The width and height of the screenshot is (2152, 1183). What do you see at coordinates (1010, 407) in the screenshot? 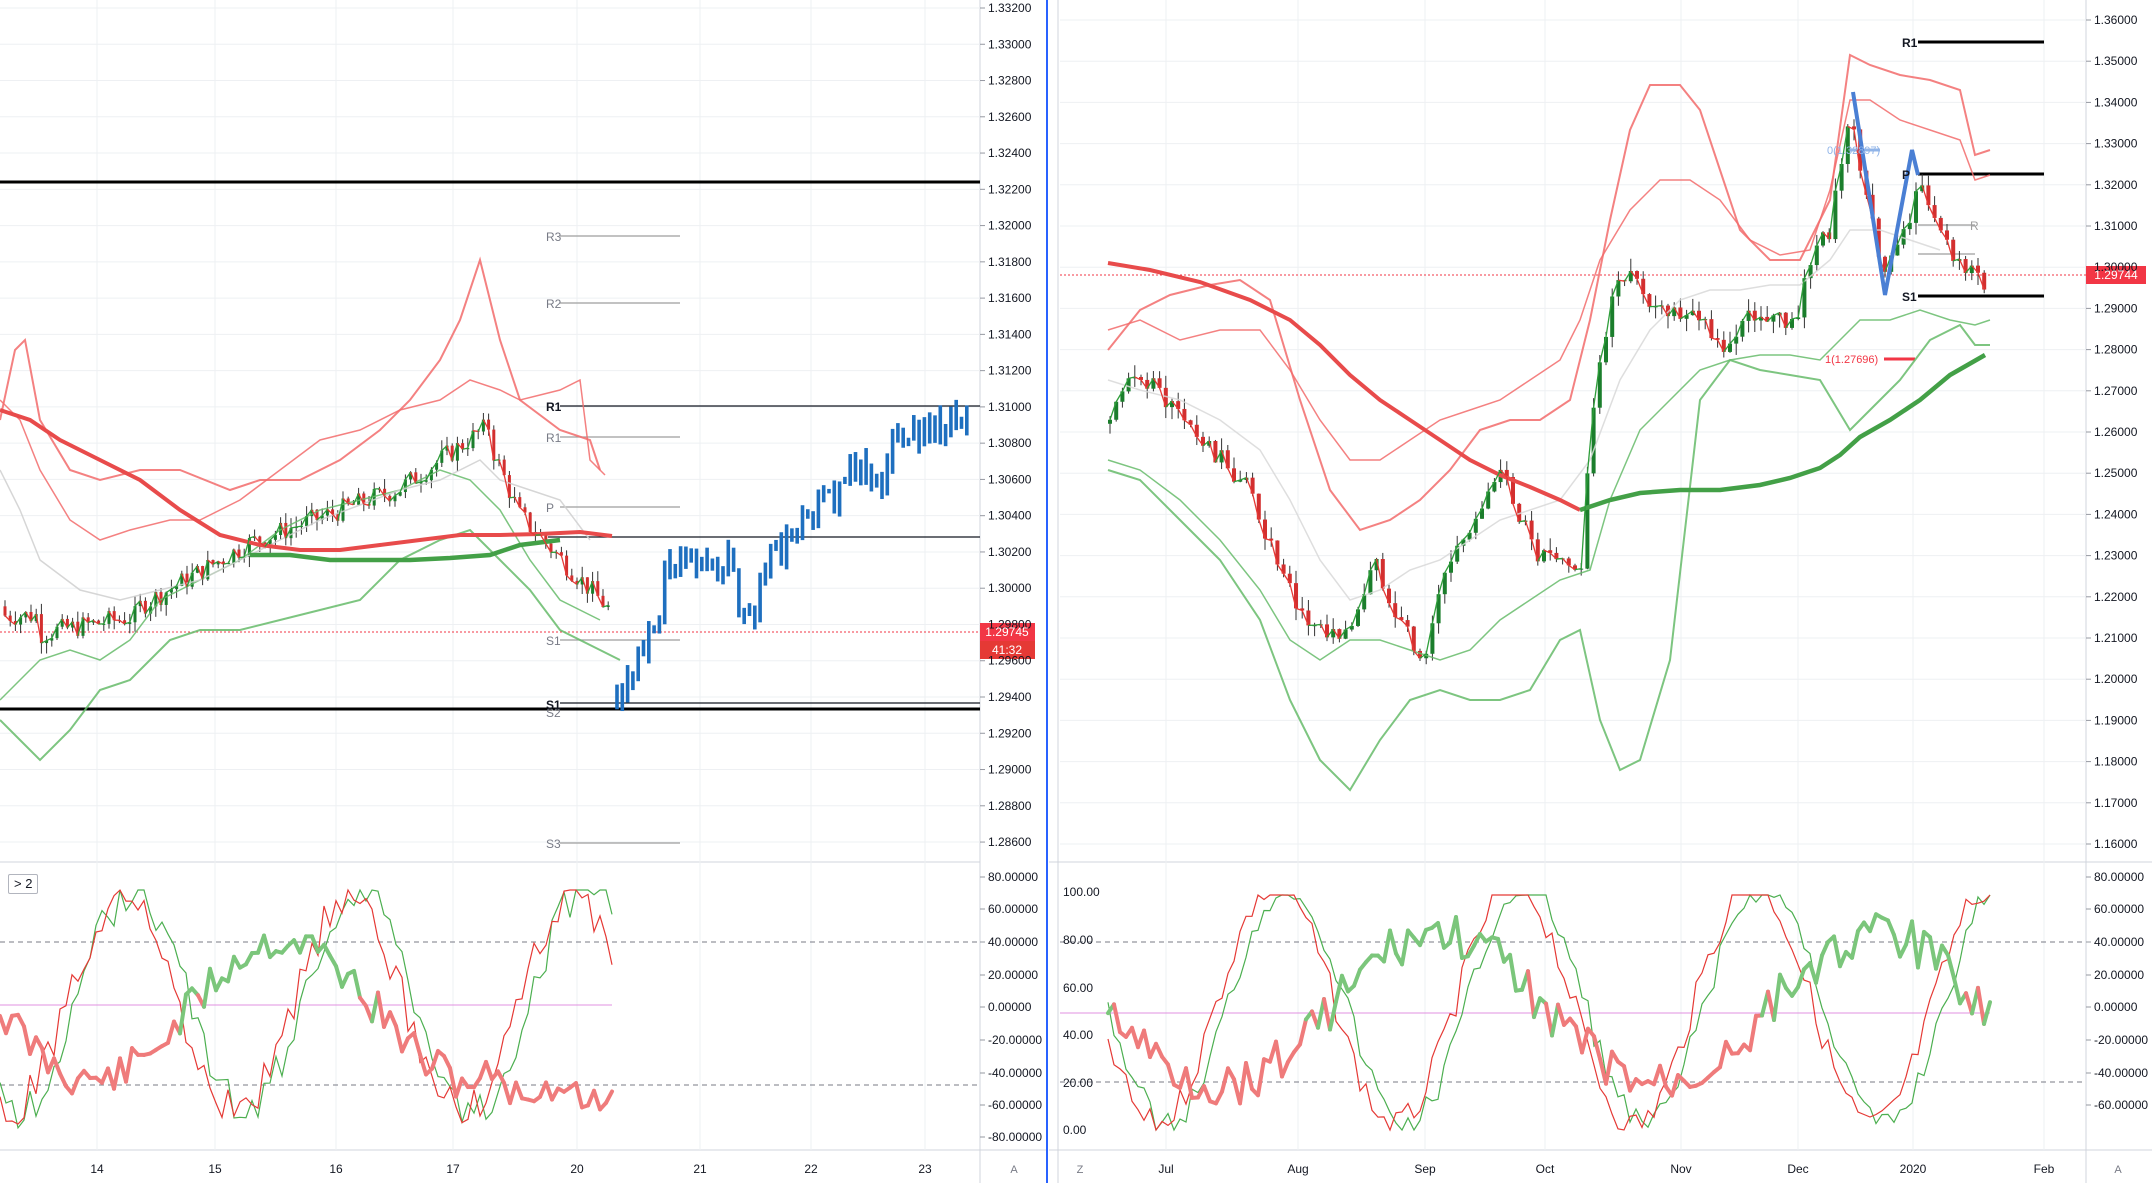
I see `left-price-label: 1.31000` at bounding box center [1010, 407].